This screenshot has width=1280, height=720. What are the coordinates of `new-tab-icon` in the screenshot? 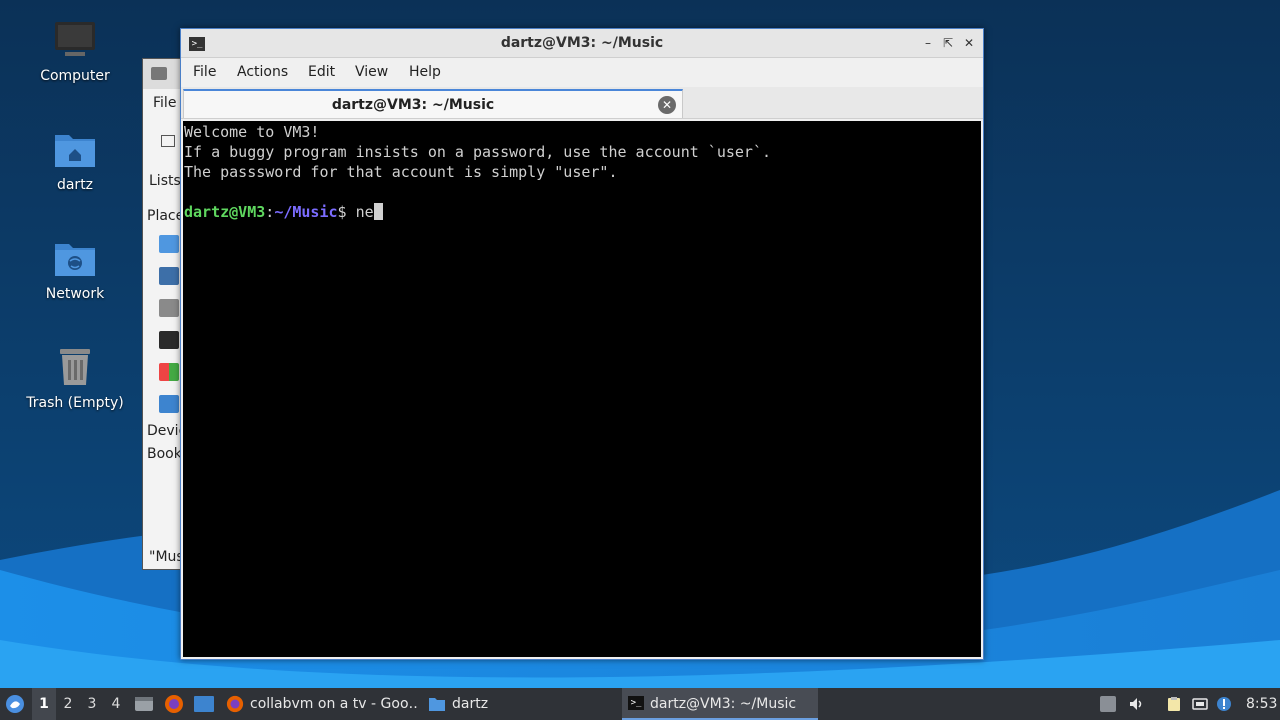 It's located at (168, 141).